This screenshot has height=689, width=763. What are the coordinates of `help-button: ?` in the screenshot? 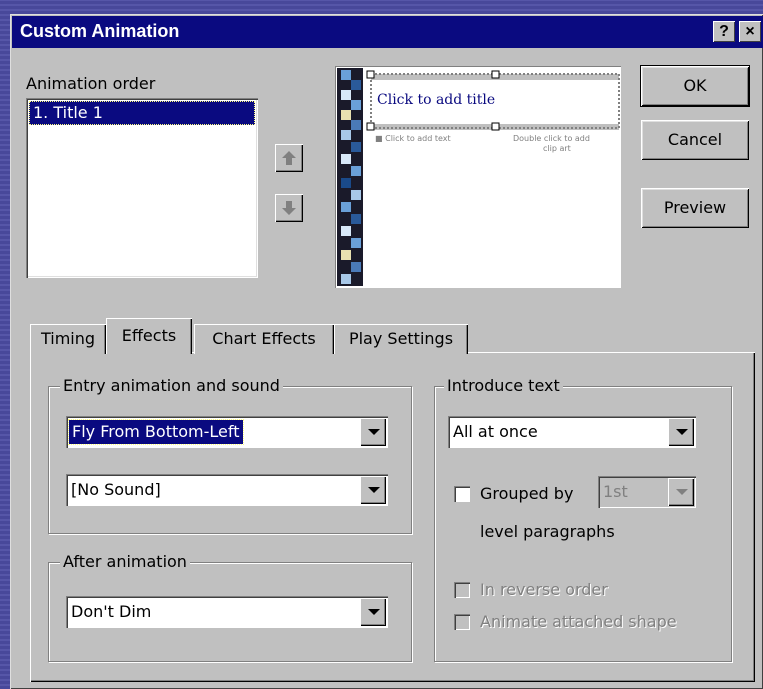 It's located at (724, 31).